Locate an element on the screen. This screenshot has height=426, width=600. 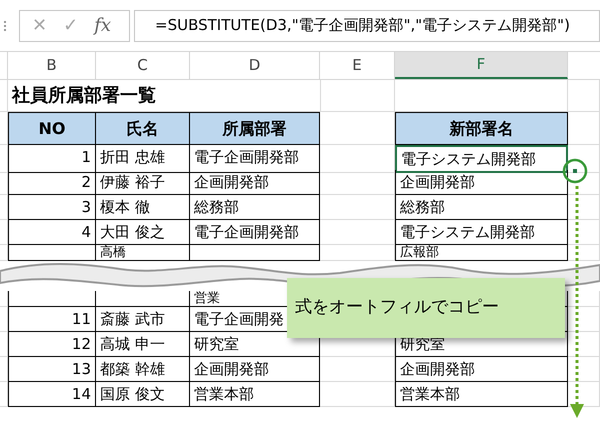
table-cell: 高橋 is located at coordinates (143, 253).